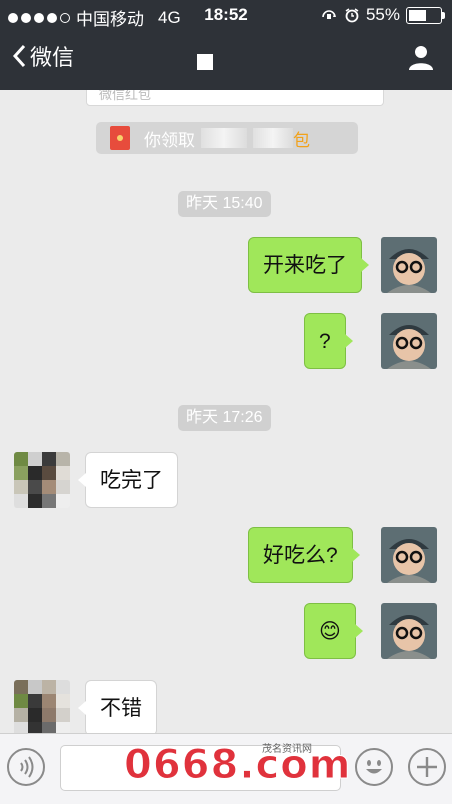 The height and width of the screenshot is (804, 452). What do you see at coordinates (205, 62) in the screenshot?
I see `chat-title-redacted` at bounding box center [205, 62].